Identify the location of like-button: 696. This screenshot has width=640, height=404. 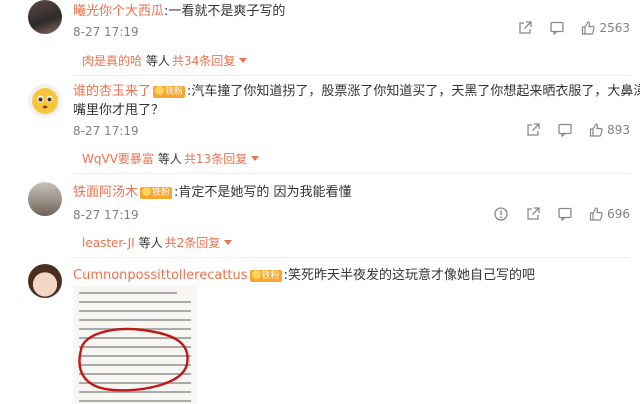
(609, 214).